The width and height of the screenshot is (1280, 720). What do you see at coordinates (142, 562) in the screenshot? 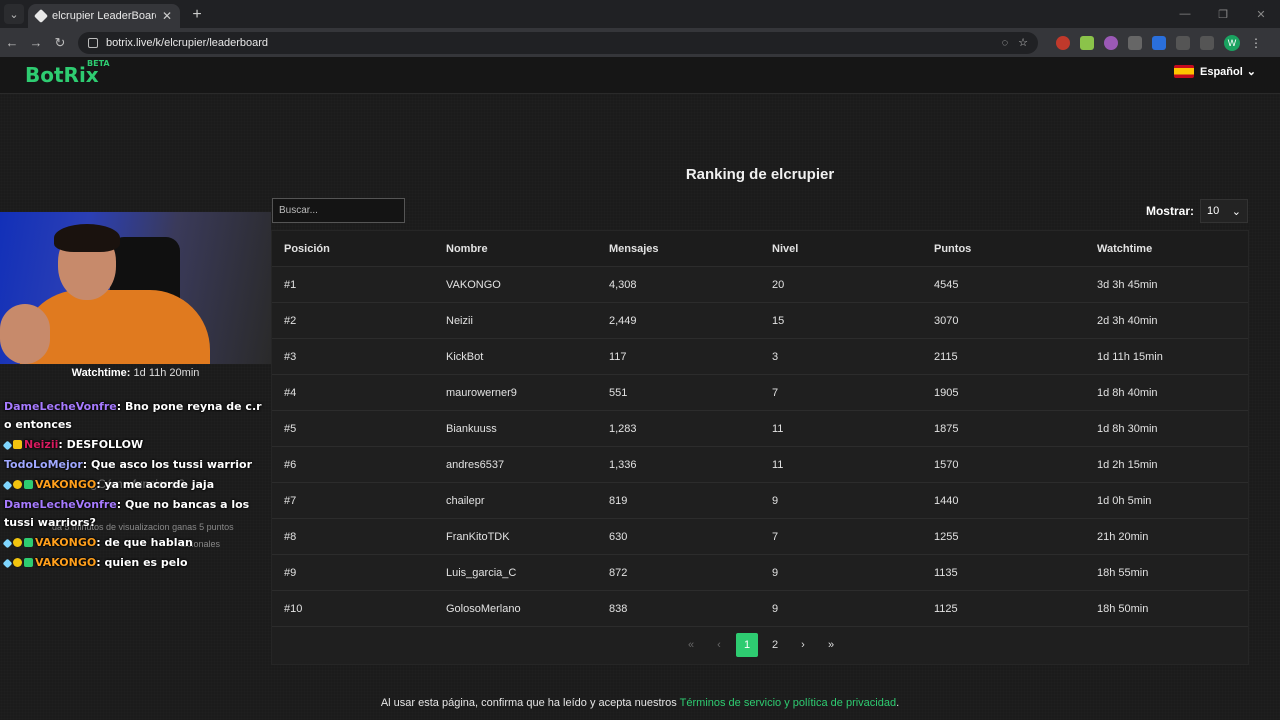
I see `chat-text: : quien es pelo` at bounding box center [142, 562].